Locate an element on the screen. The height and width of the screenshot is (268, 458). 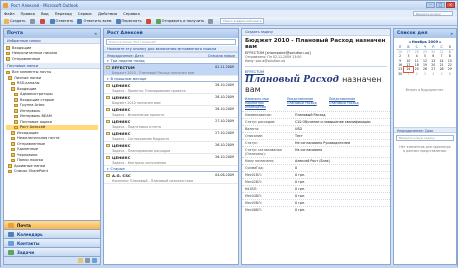
notes-icon is located at coordinates (80, 260).